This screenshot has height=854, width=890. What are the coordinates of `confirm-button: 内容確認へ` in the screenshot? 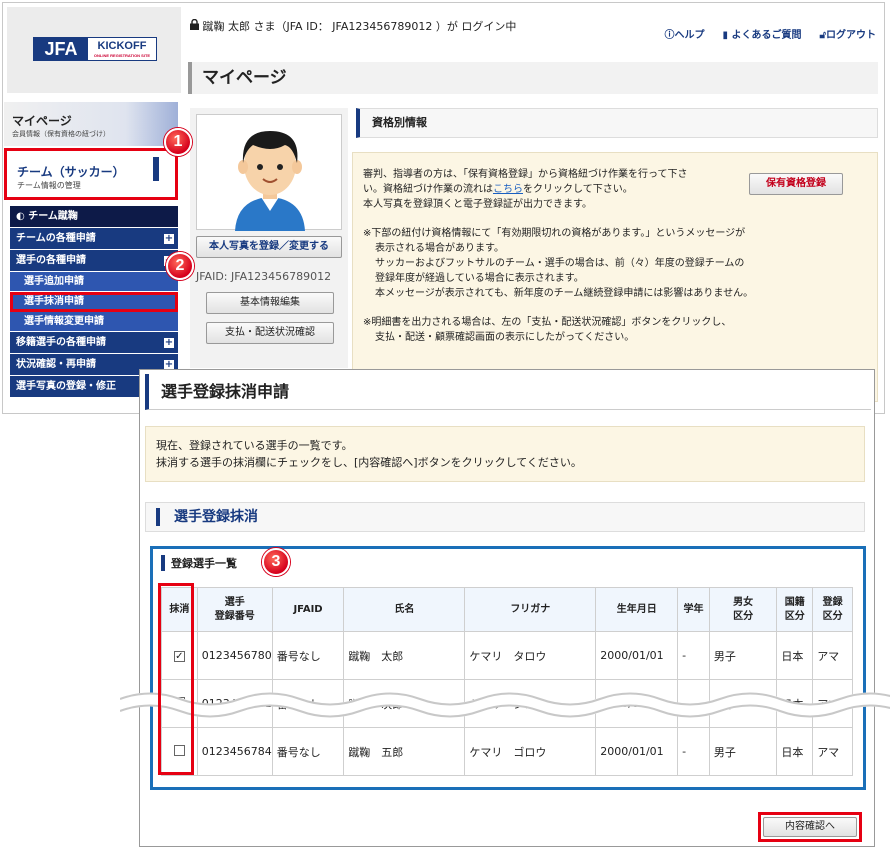 It's located at (810, 827).